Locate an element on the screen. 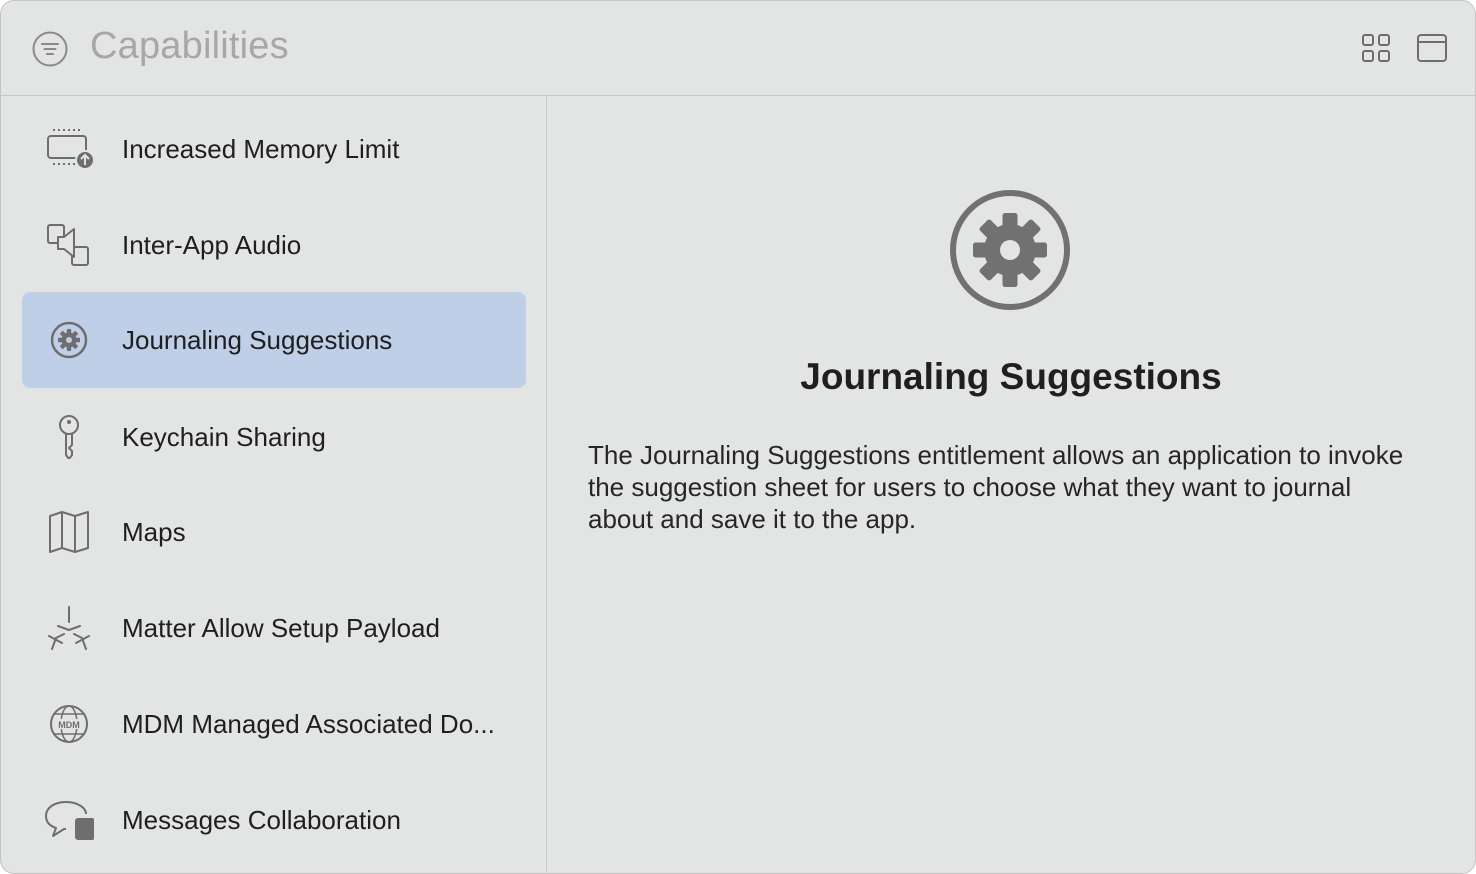 The width and height of the screenshot is (1476, 874). mdm-icon-text: MDM is located at coordinates (69, 725).